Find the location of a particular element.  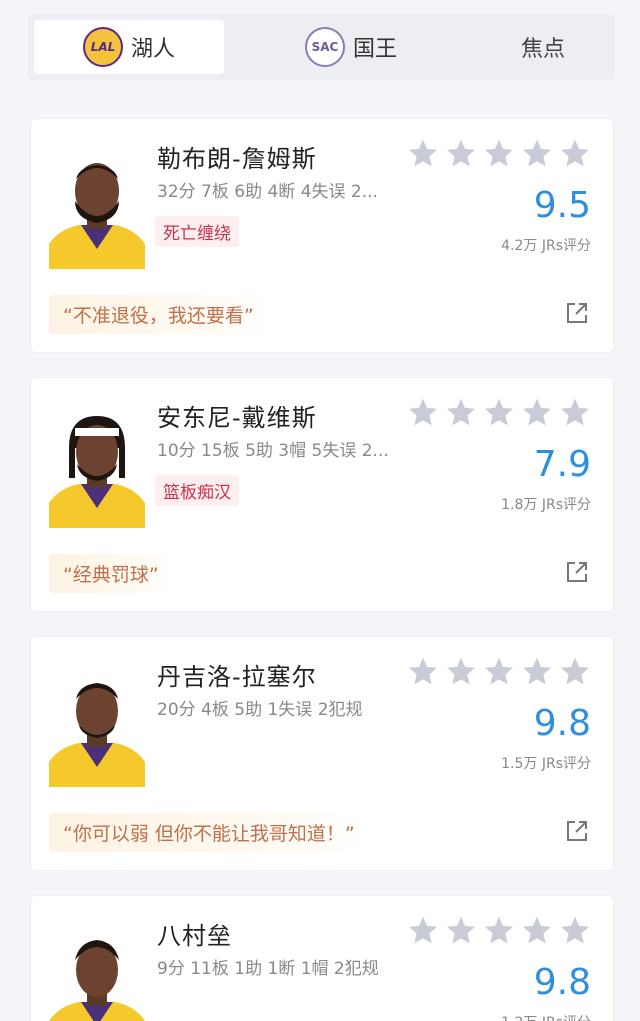

tab-focus: 焦点 is located at coordinates (543, 47).